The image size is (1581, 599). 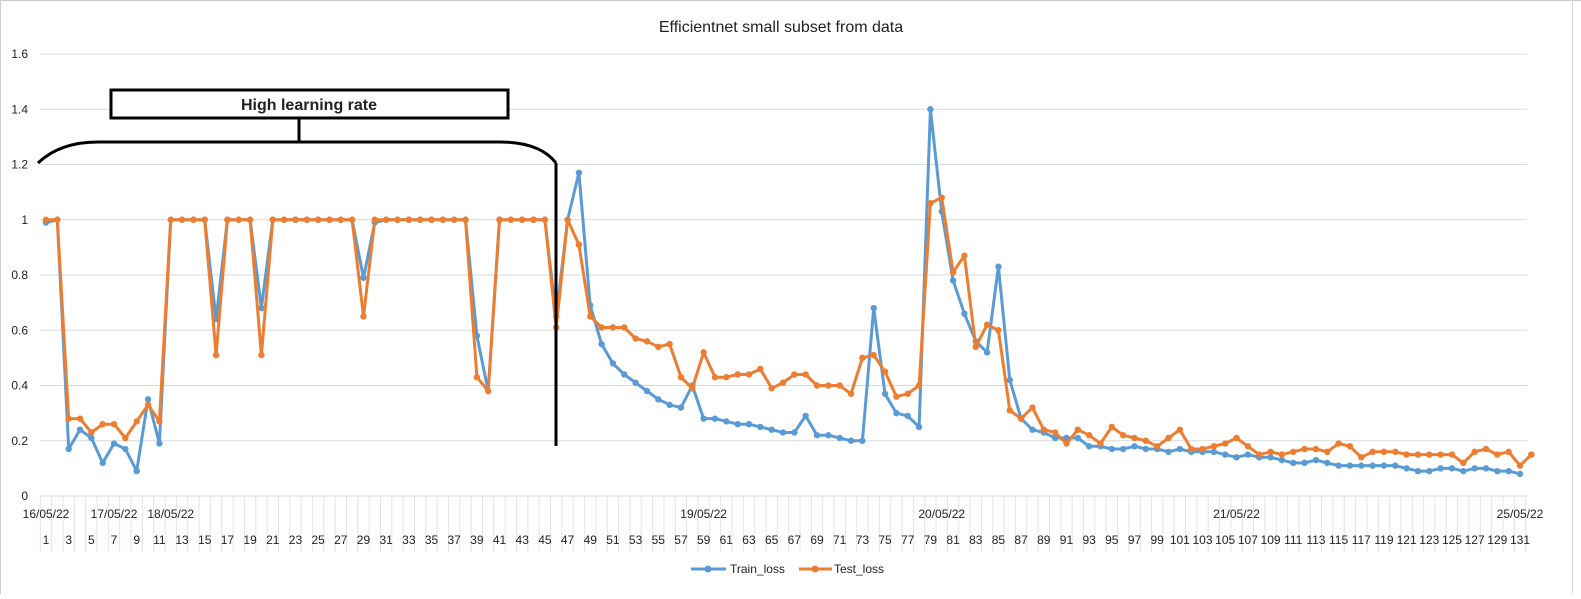 I want to click on y-tick-label: 0.4, so click(x=19, y=386).